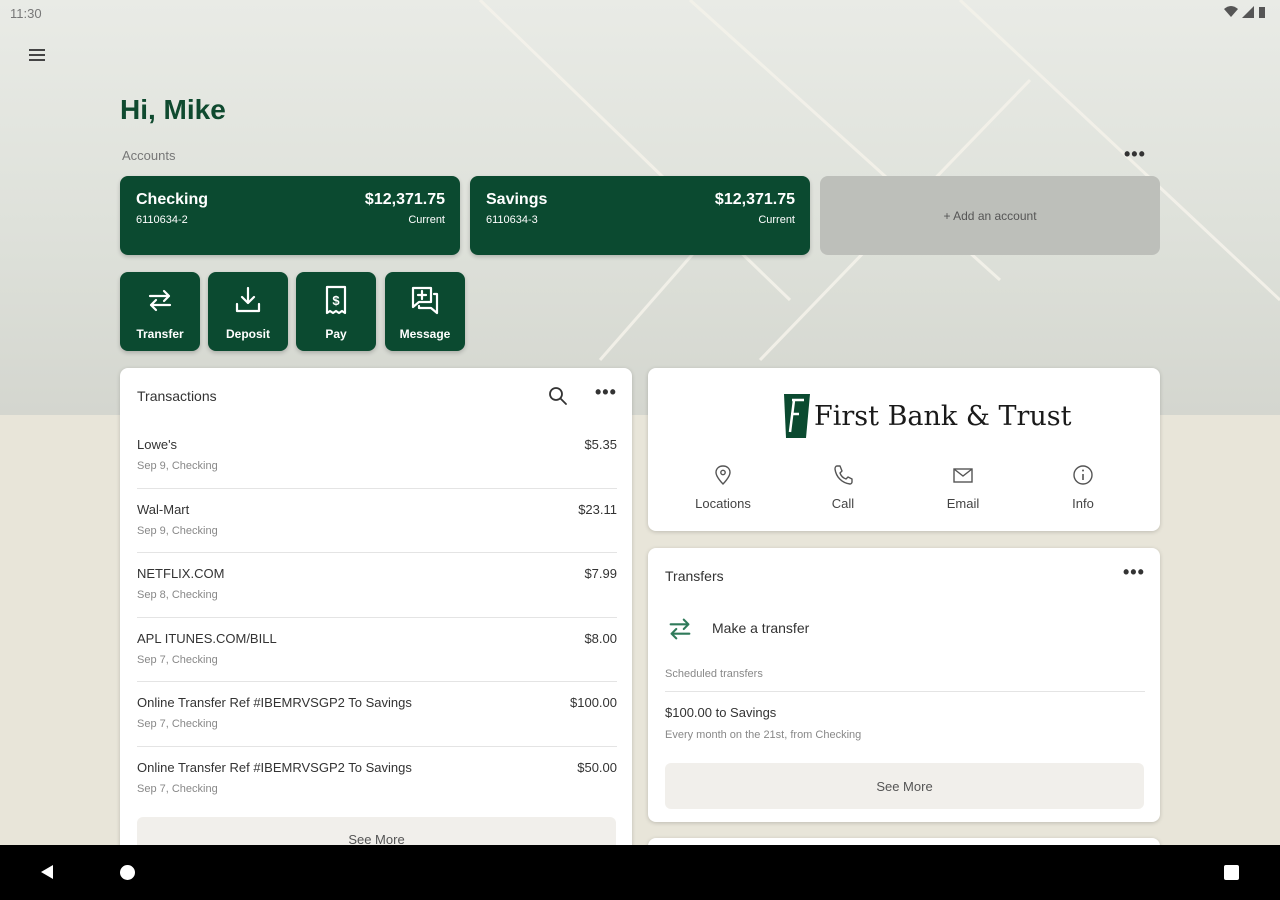 This screenshot has width=1280, height=900. Describe the element at coordinates (797, 416) in the screenshot. I see `bank-logo-mark` at that location.